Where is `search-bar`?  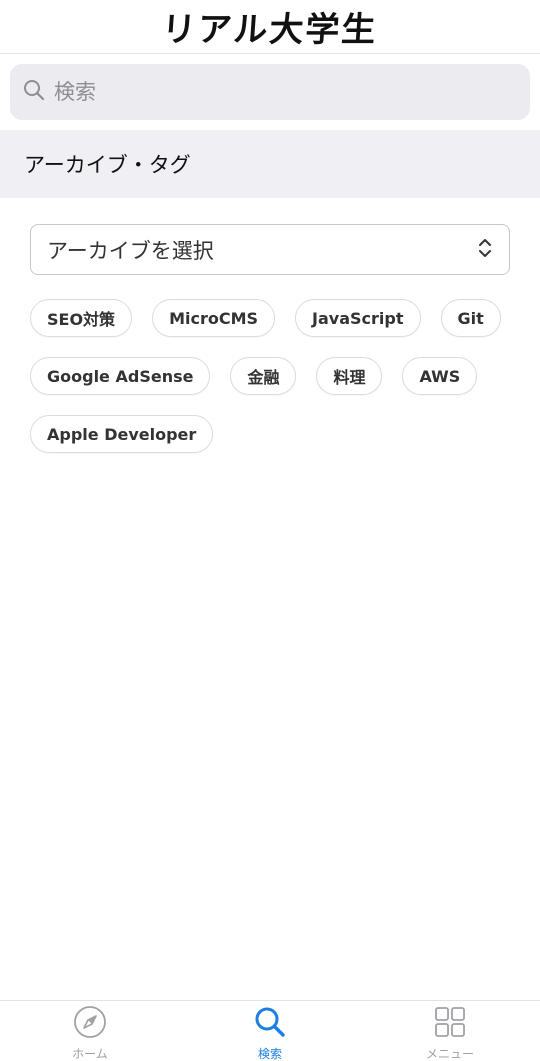 search-bar is located at coordinates (270, 92).